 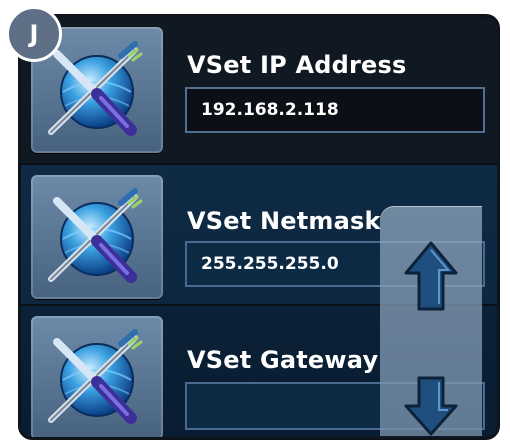 I want to click on step-badge-letter: J, so click(x=34, y=34).